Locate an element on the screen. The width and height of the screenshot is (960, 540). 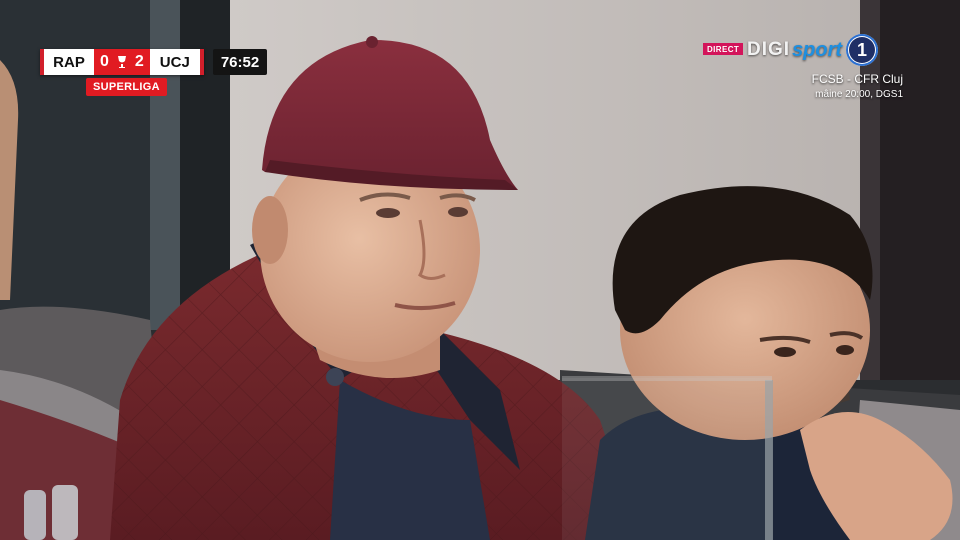
scoreboard: RAP 0 2 UCJ is located at coordinates (122, 62).